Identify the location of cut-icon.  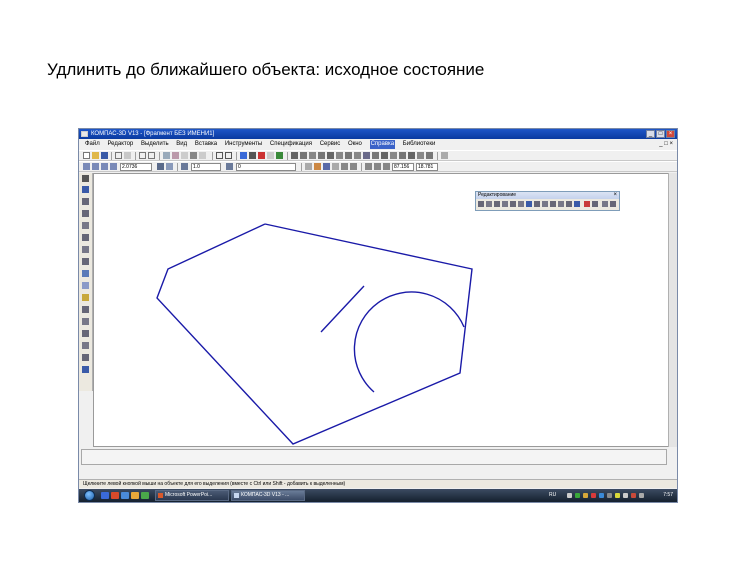
(142, 155).